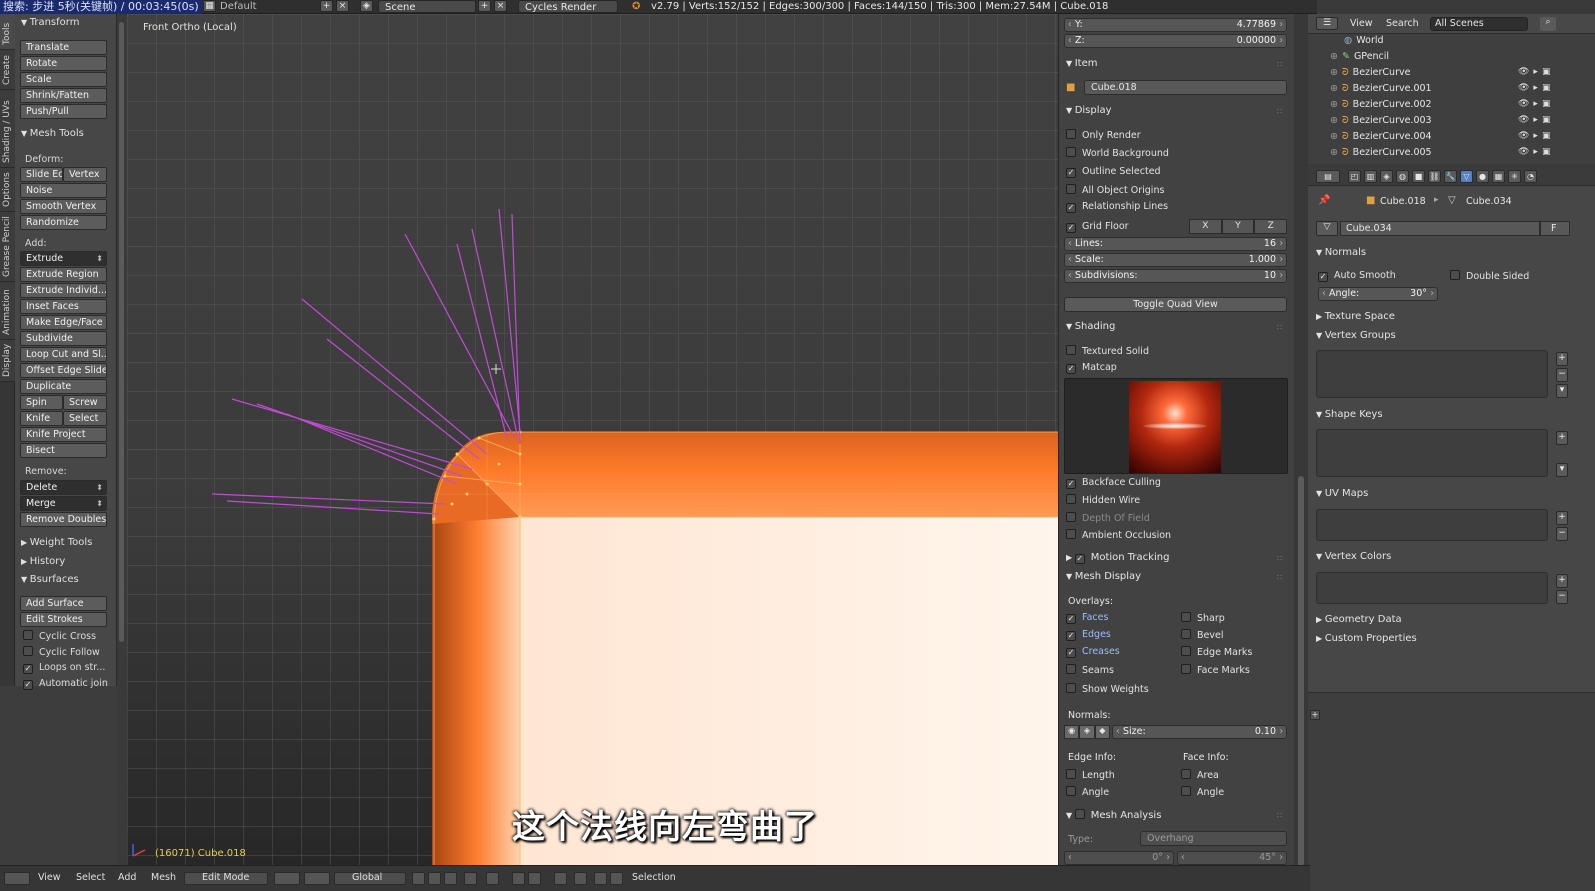  What do you see at coordinates (1102, 732) in the screenshot?
I see `face-normal-icon: ◆` at bounding box center [1102, 732].